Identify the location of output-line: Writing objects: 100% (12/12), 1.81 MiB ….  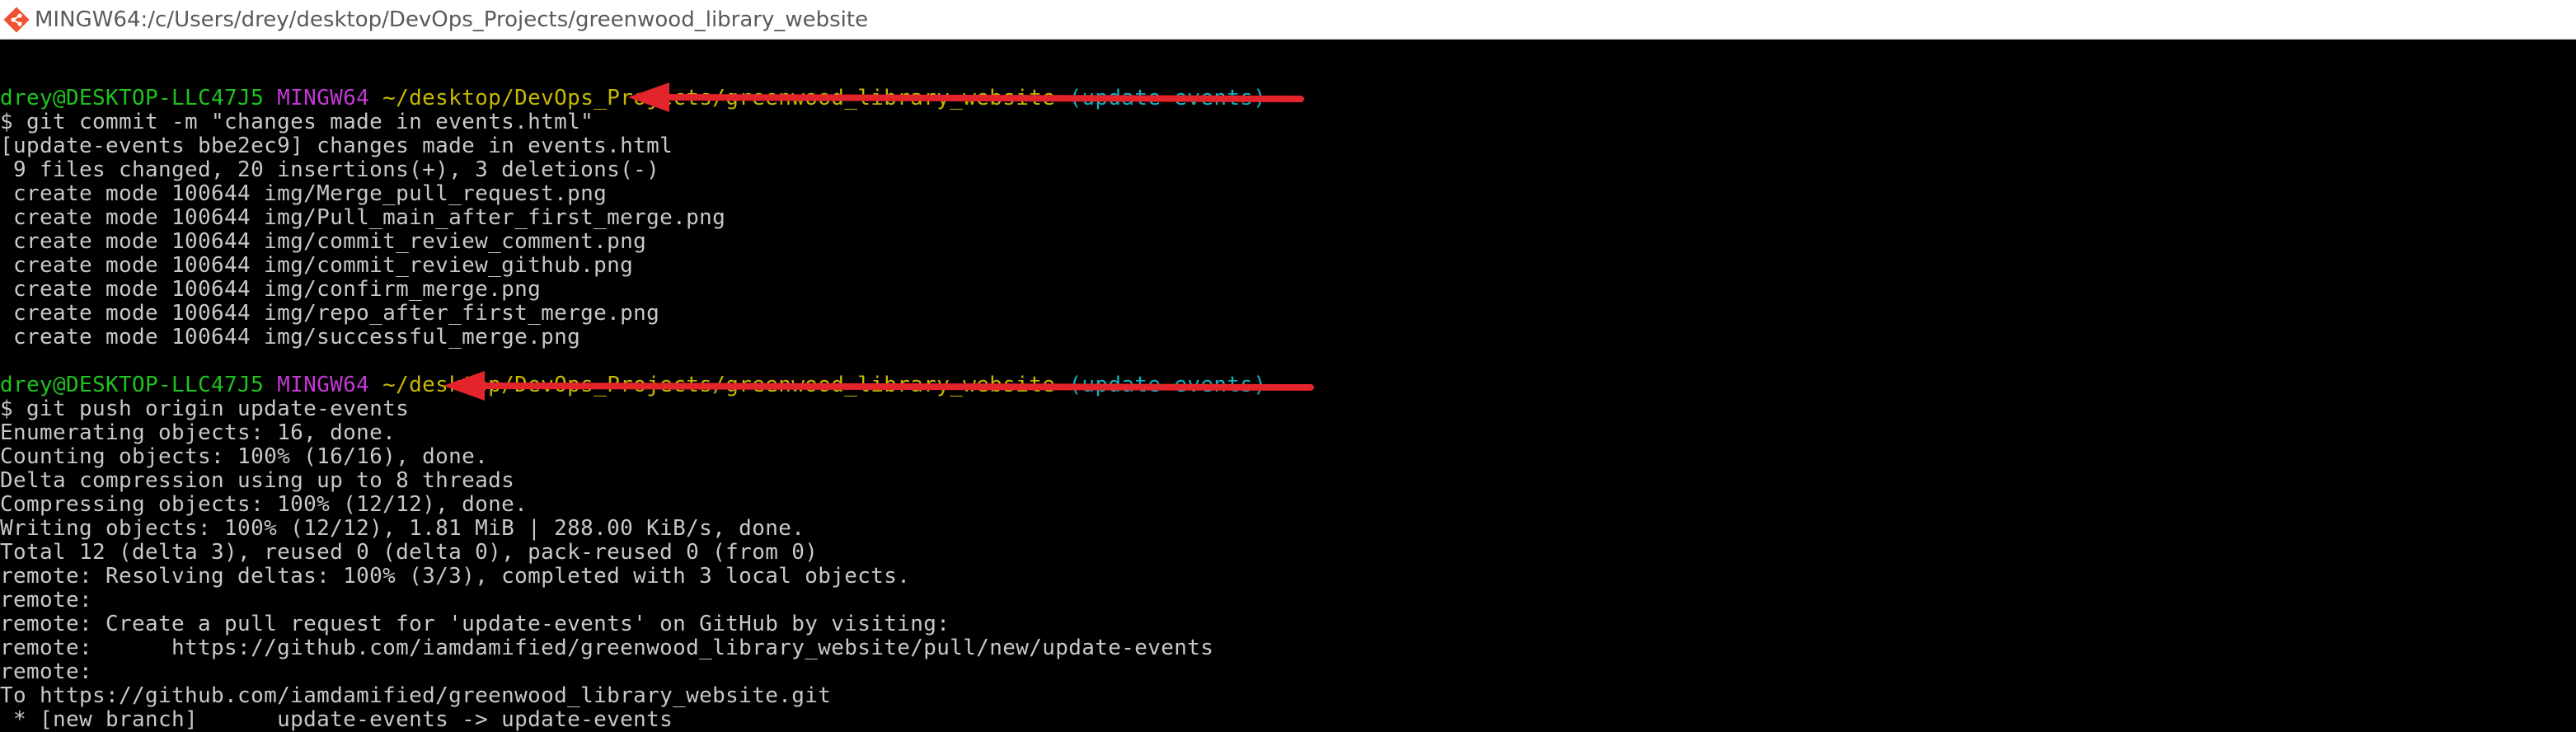
(402, 528).